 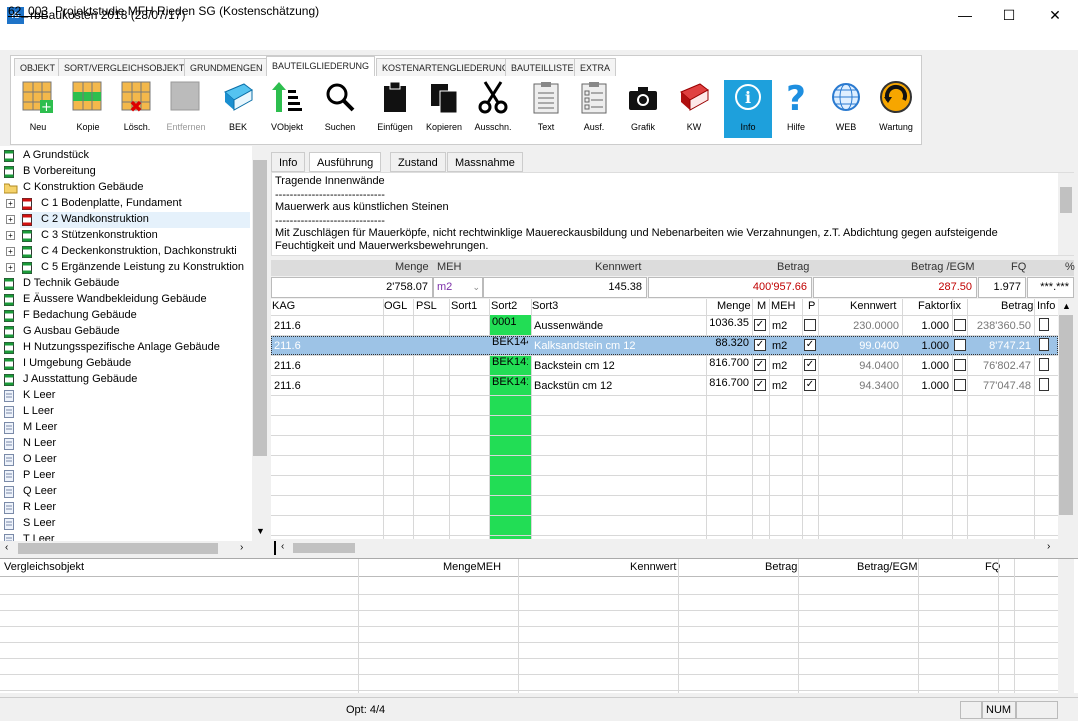 I want to click on grid-header-psl: PSL, so click(x=426, y=306).